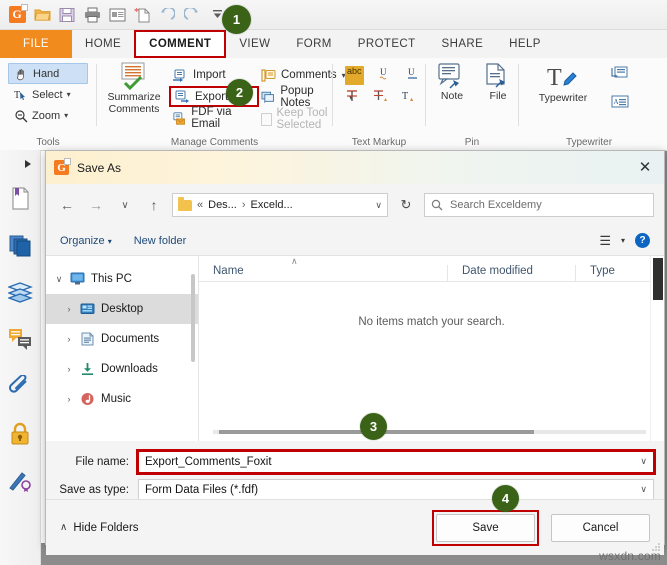 The height and width of the screenshot is (565, 667). What do you see at coordinates (396, 461) in the screenshot?
I see `file-name-input: Export_Comments_Foxit ∨` at bounding box center [396, 461].